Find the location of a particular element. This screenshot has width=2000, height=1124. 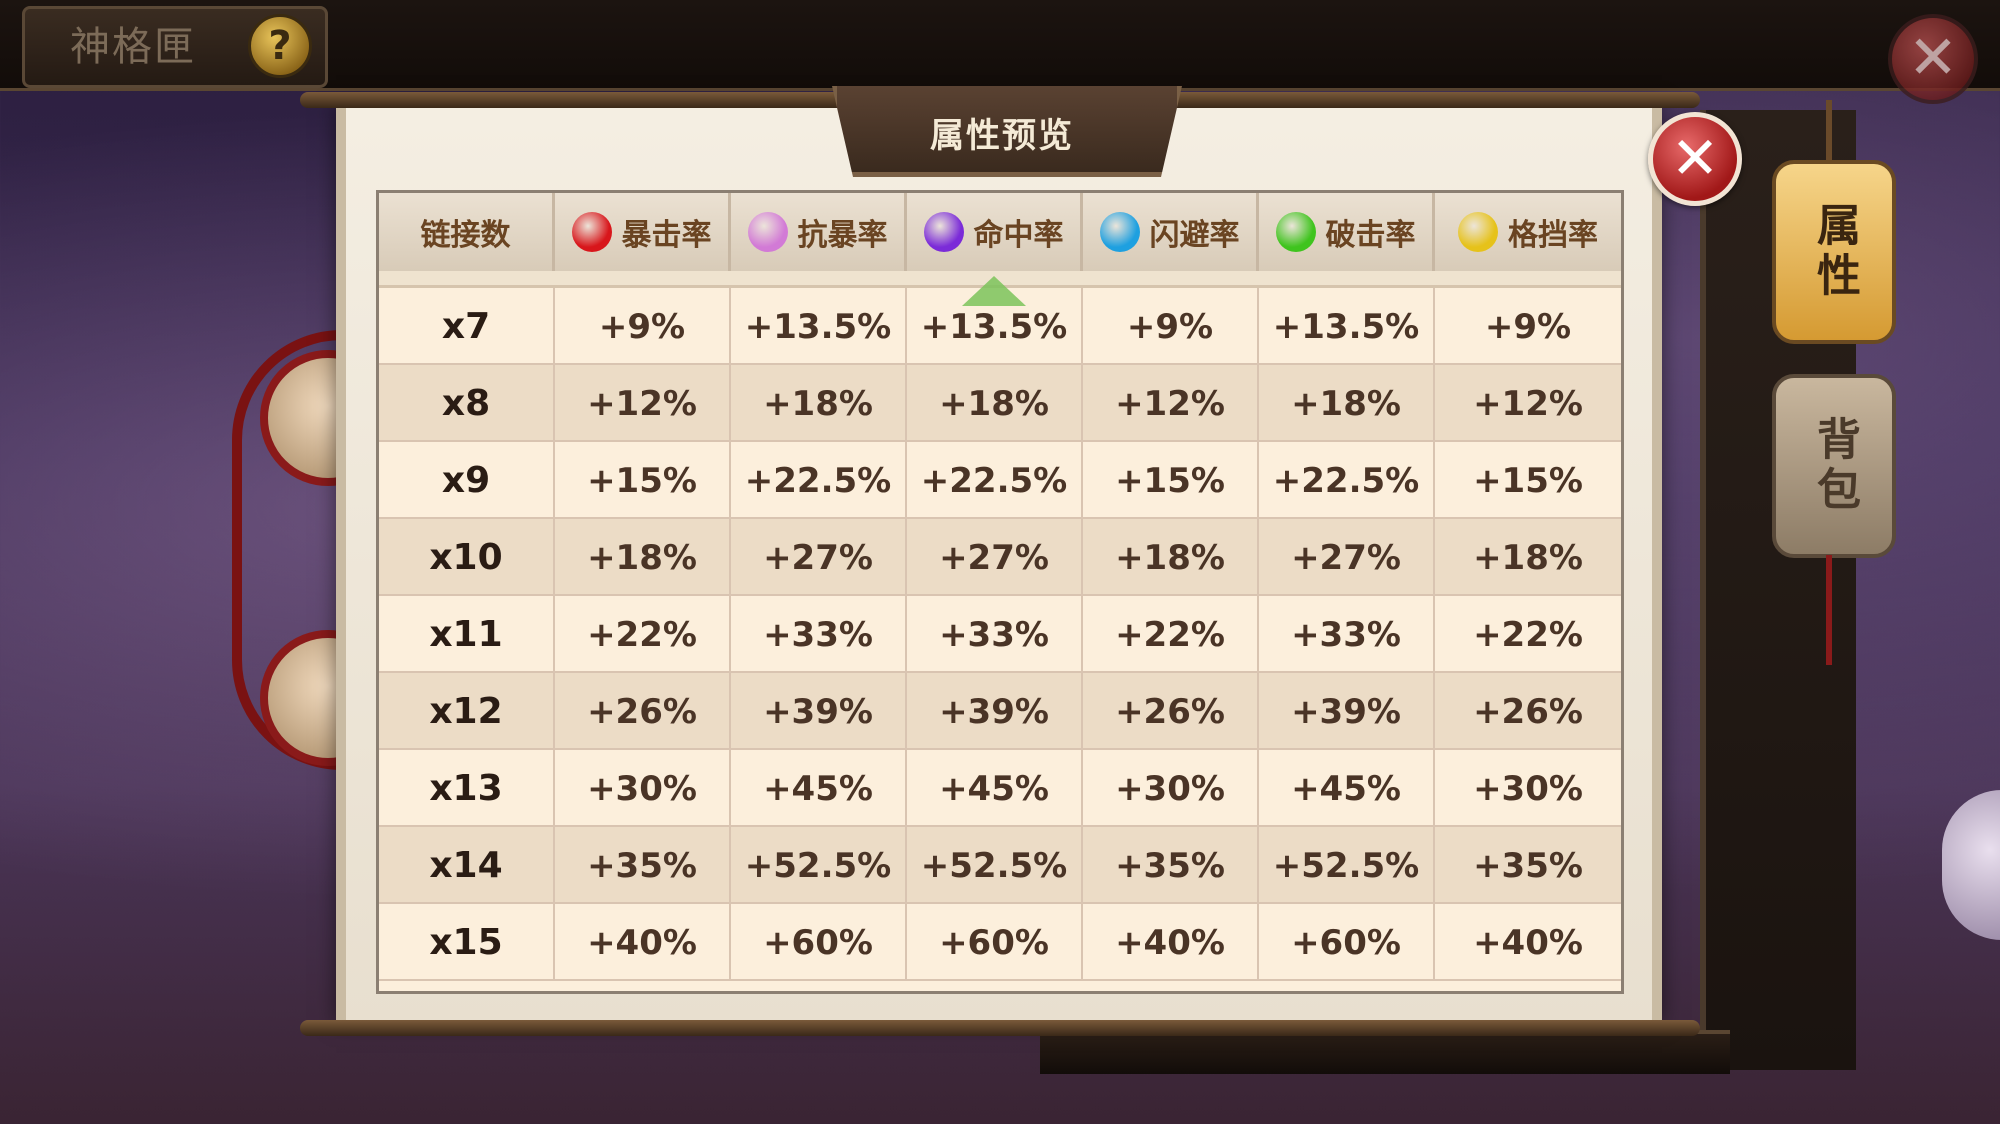

scroll-up-arrow-icon is located at coordinates (994, 291).